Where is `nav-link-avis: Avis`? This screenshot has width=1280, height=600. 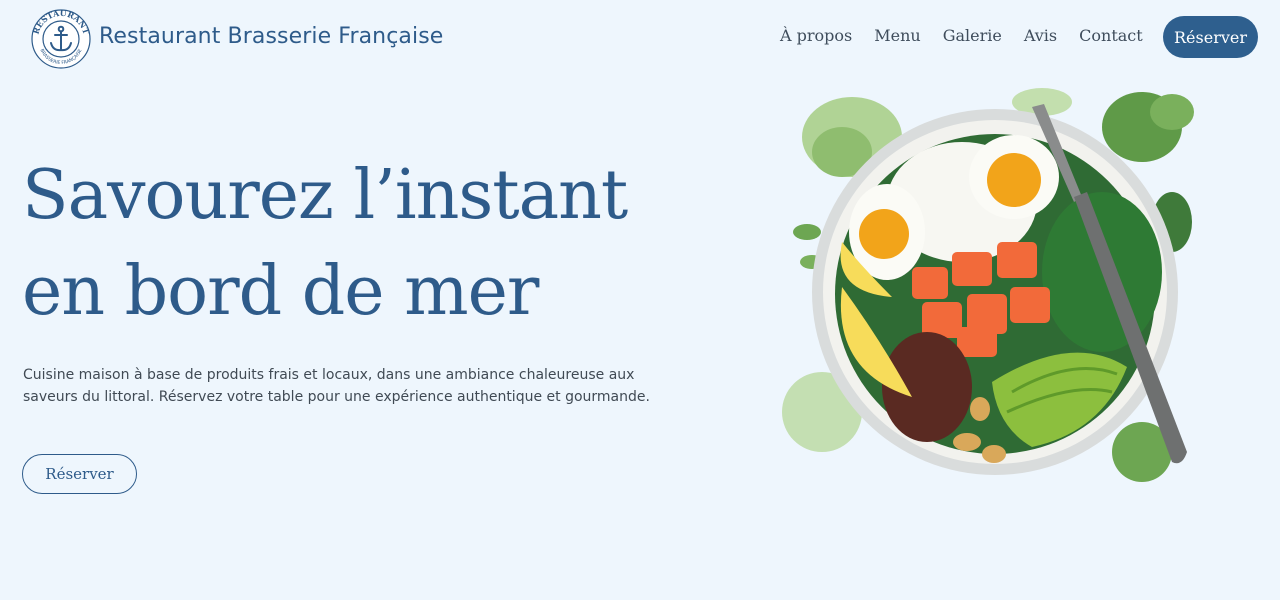 nav-link-avis: Avis is located at coordinates (1040, 35).